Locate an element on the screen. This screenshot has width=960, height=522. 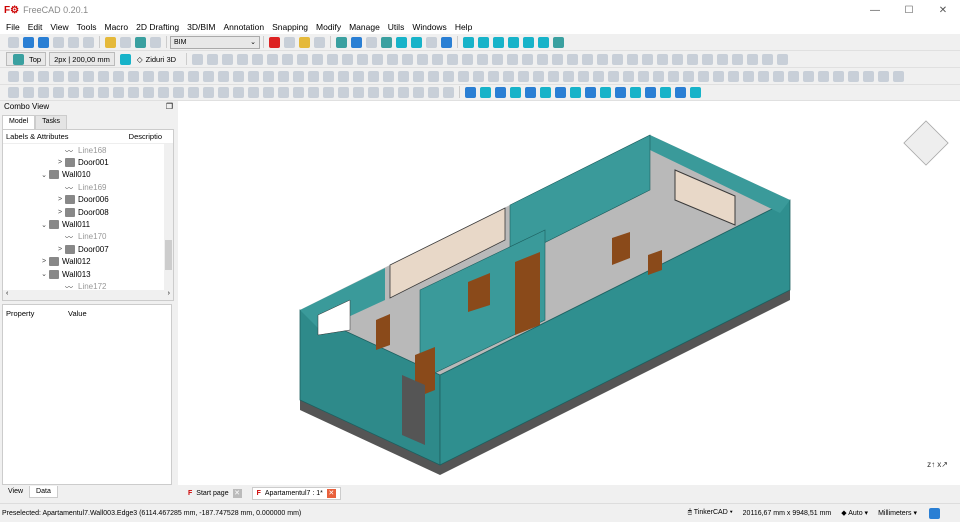
menu-view: View is located at coordinates (59, 27).